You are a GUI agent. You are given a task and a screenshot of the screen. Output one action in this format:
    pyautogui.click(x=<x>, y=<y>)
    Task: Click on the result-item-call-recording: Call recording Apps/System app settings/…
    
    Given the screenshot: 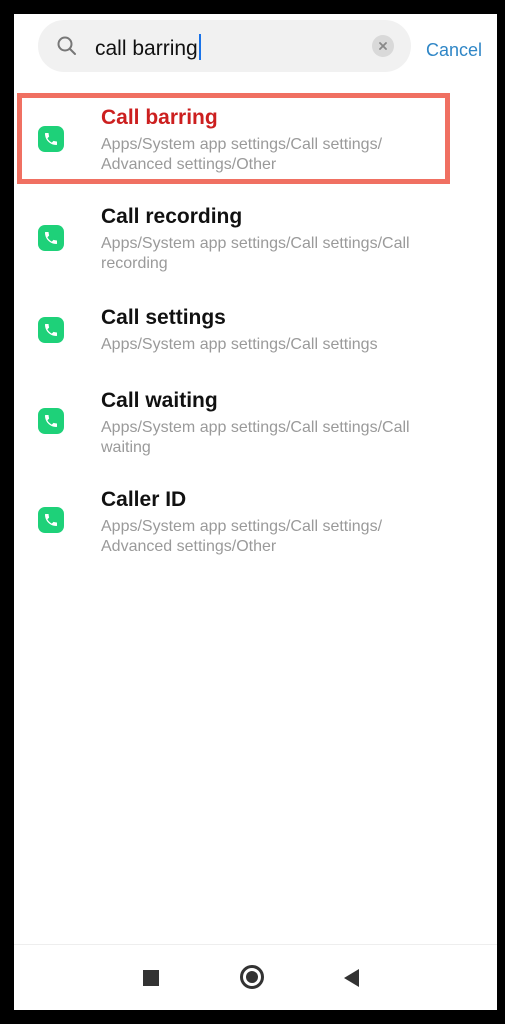 What is the action you would take?
    pyautogui.click(x=255, y=239)
    